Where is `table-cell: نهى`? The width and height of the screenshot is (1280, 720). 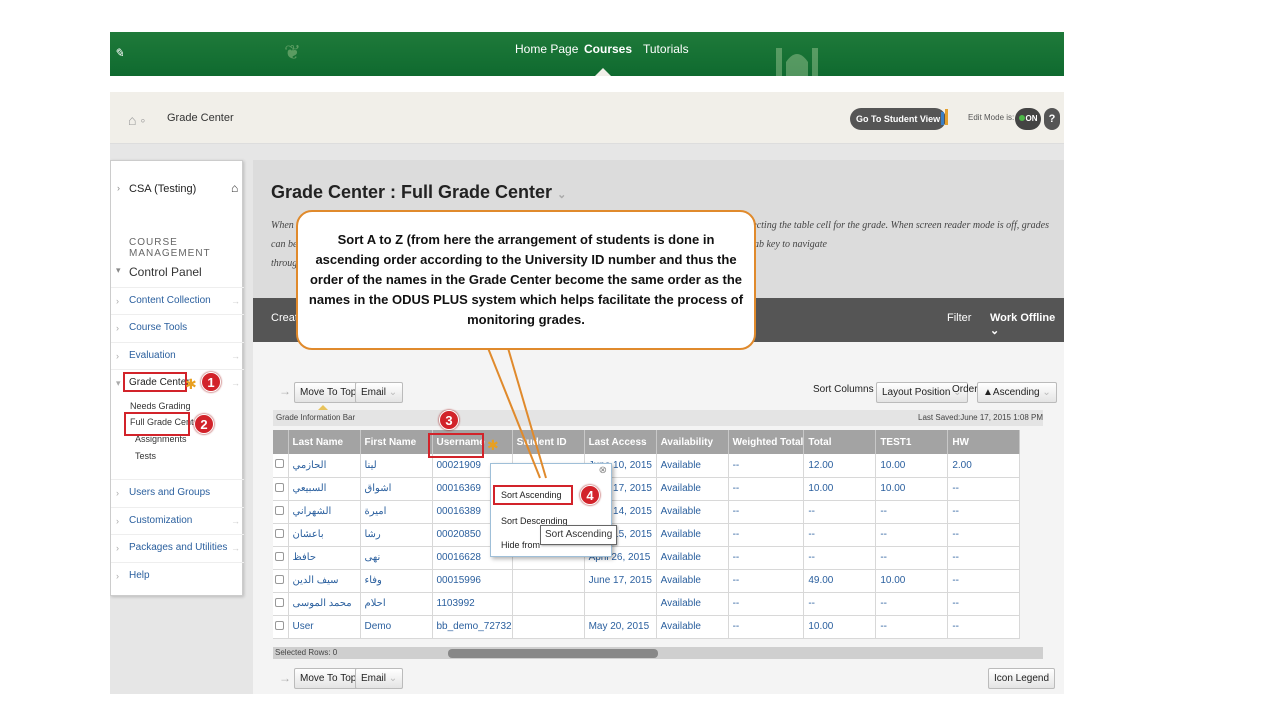 table-cell: نهى is located at coordinates (396, 558).